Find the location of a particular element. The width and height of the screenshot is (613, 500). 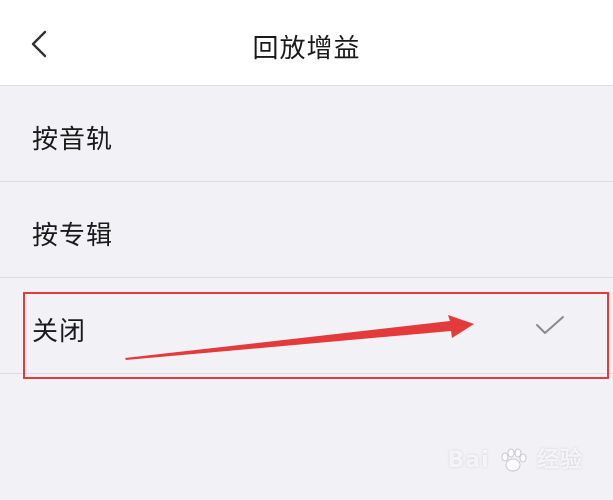

checkmark-icon is located at coordinates (550, 325).